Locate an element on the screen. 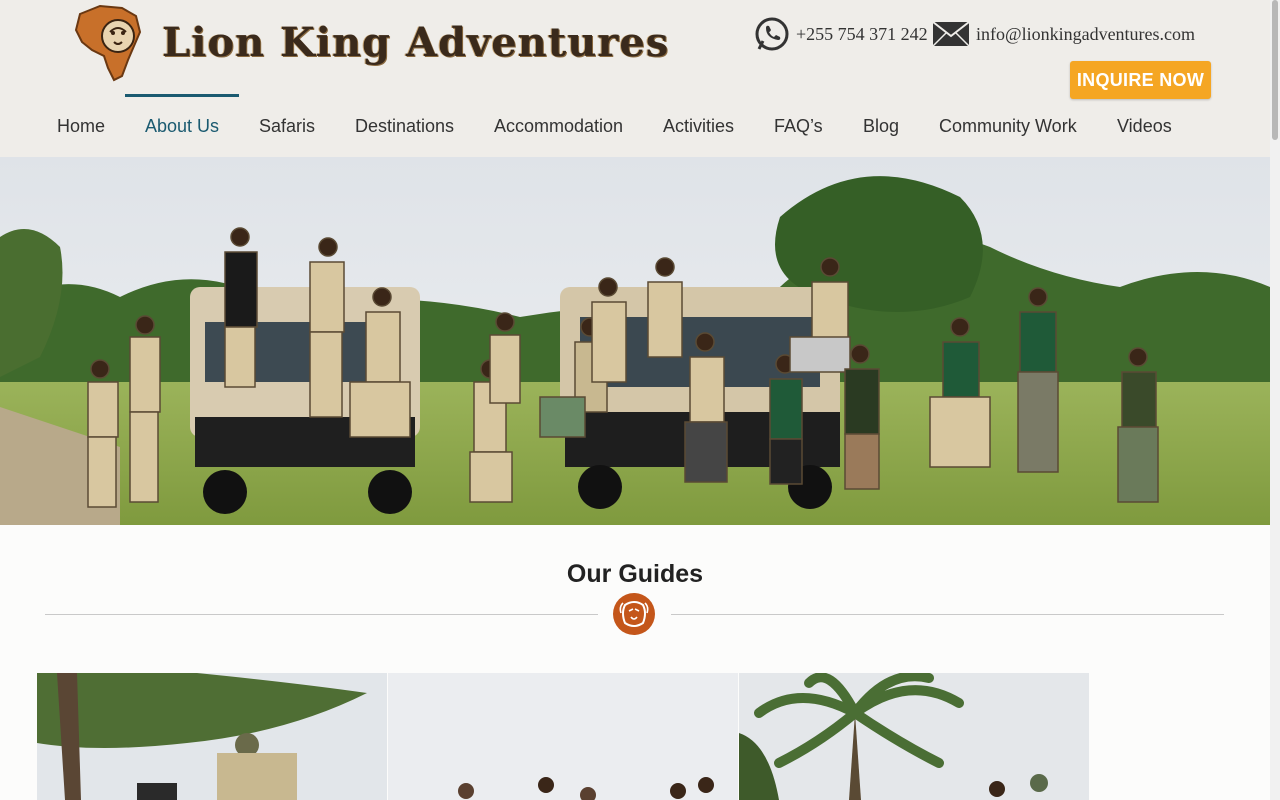 This screenshot has height=800, width=1280. nav-item-faqs: FAQ’s is located at coordinates (798, 126).